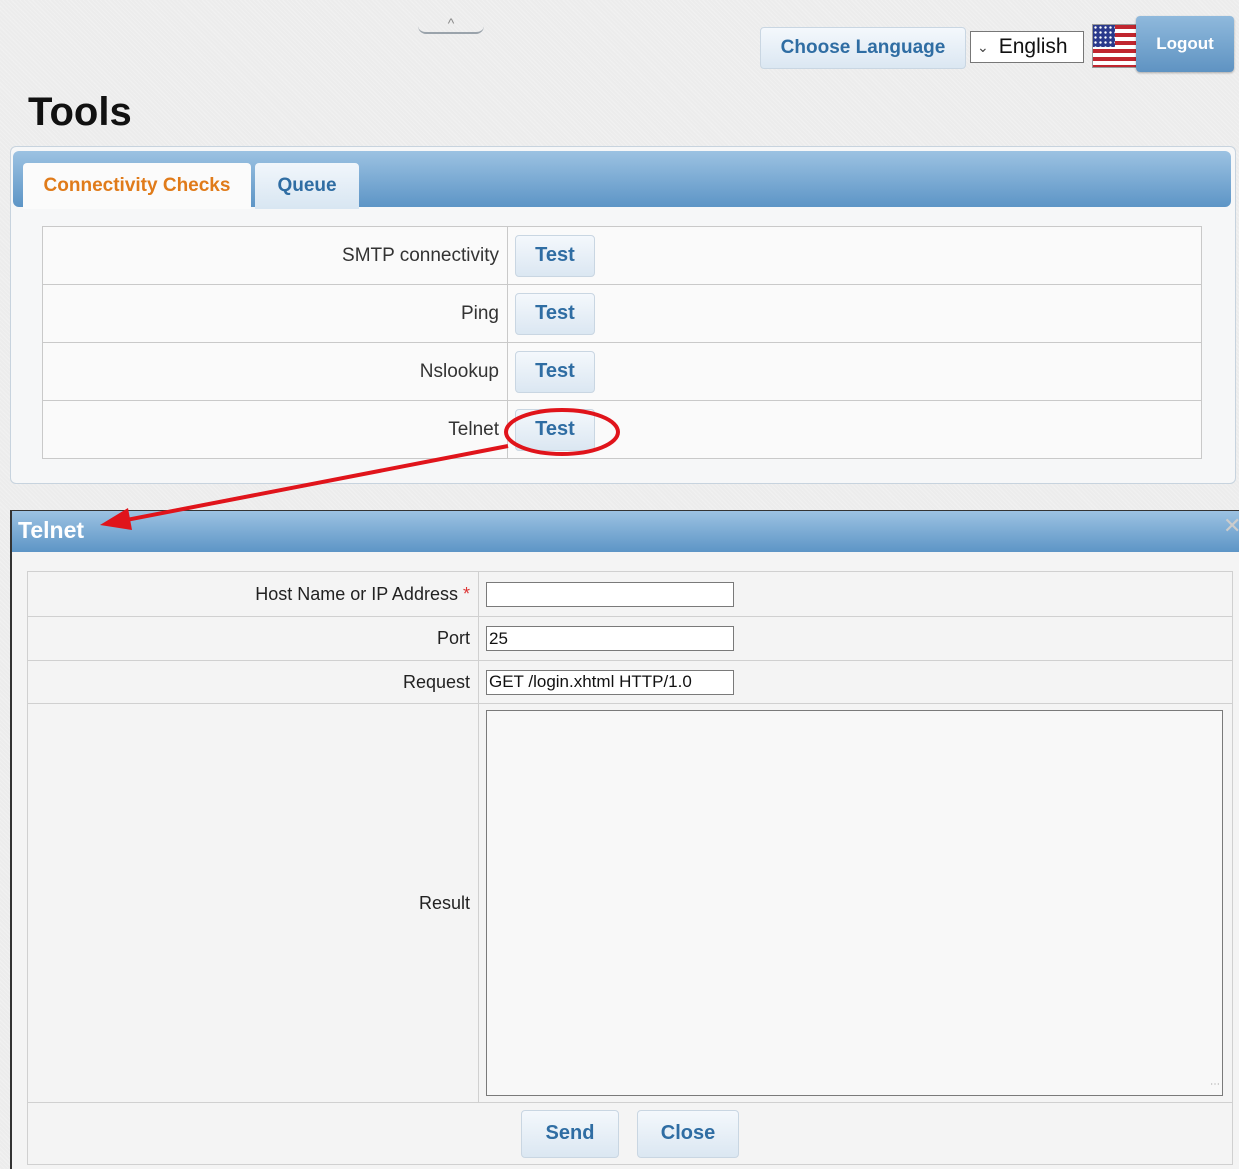  What do you see at coordinates (275, 313) in the screenshot?
I see `check-label-ping: Ping` at bounding box center [275, 313].